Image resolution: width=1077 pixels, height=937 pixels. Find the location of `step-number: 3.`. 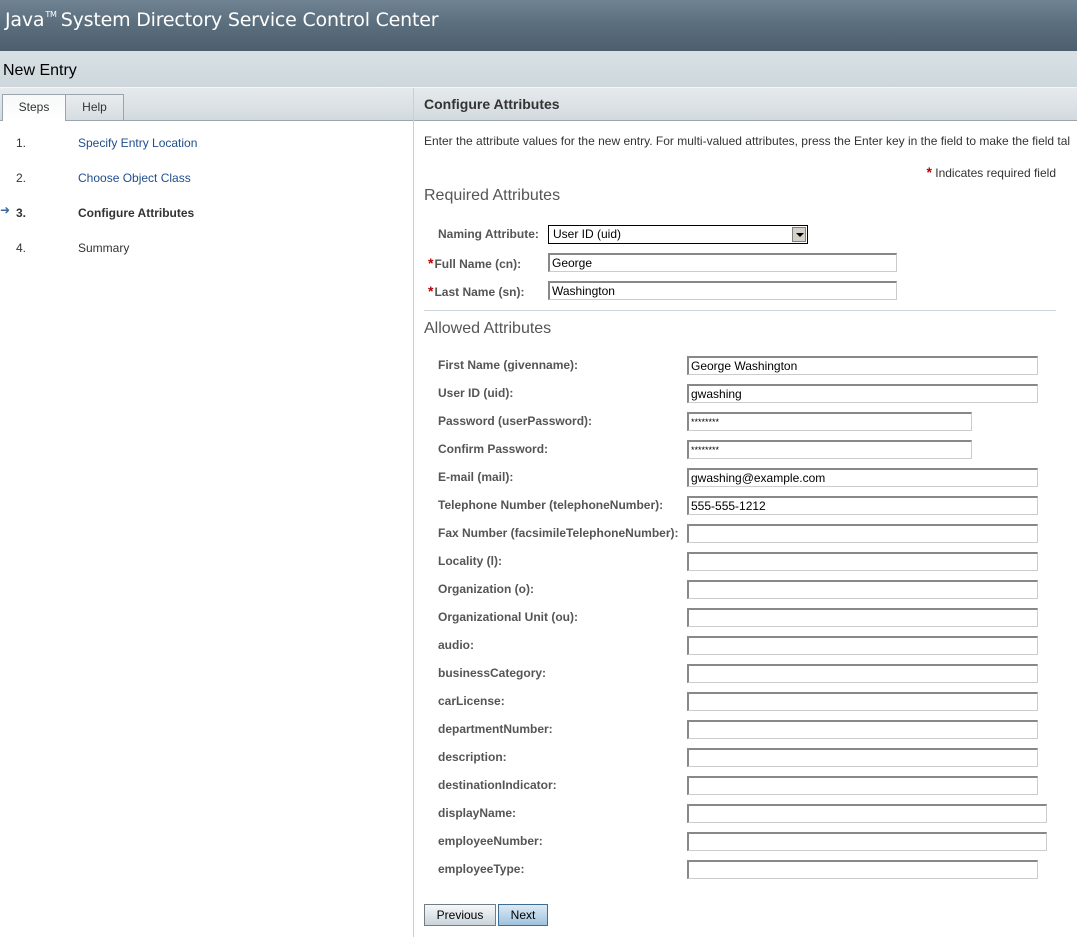

step-number: 3. is located at coordinates (21, 213).